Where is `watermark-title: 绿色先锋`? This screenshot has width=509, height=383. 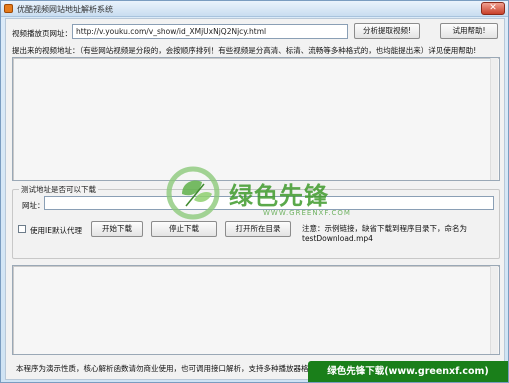 watermark-title: 绿色先锋 is located at coordinates (279, 196).